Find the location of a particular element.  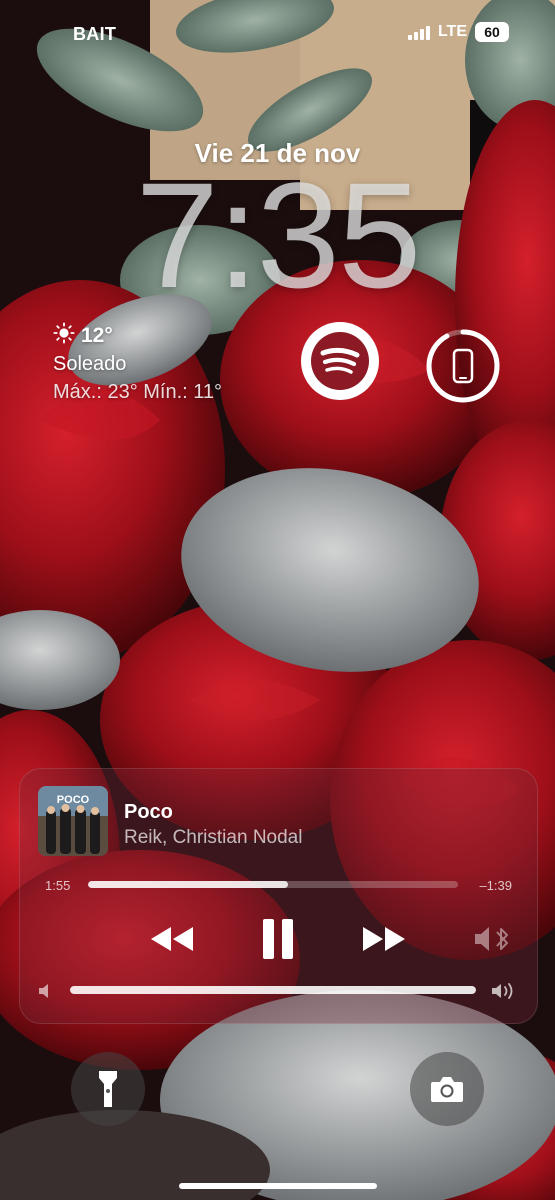

spotify-widget is located at coordinates (340, 361).